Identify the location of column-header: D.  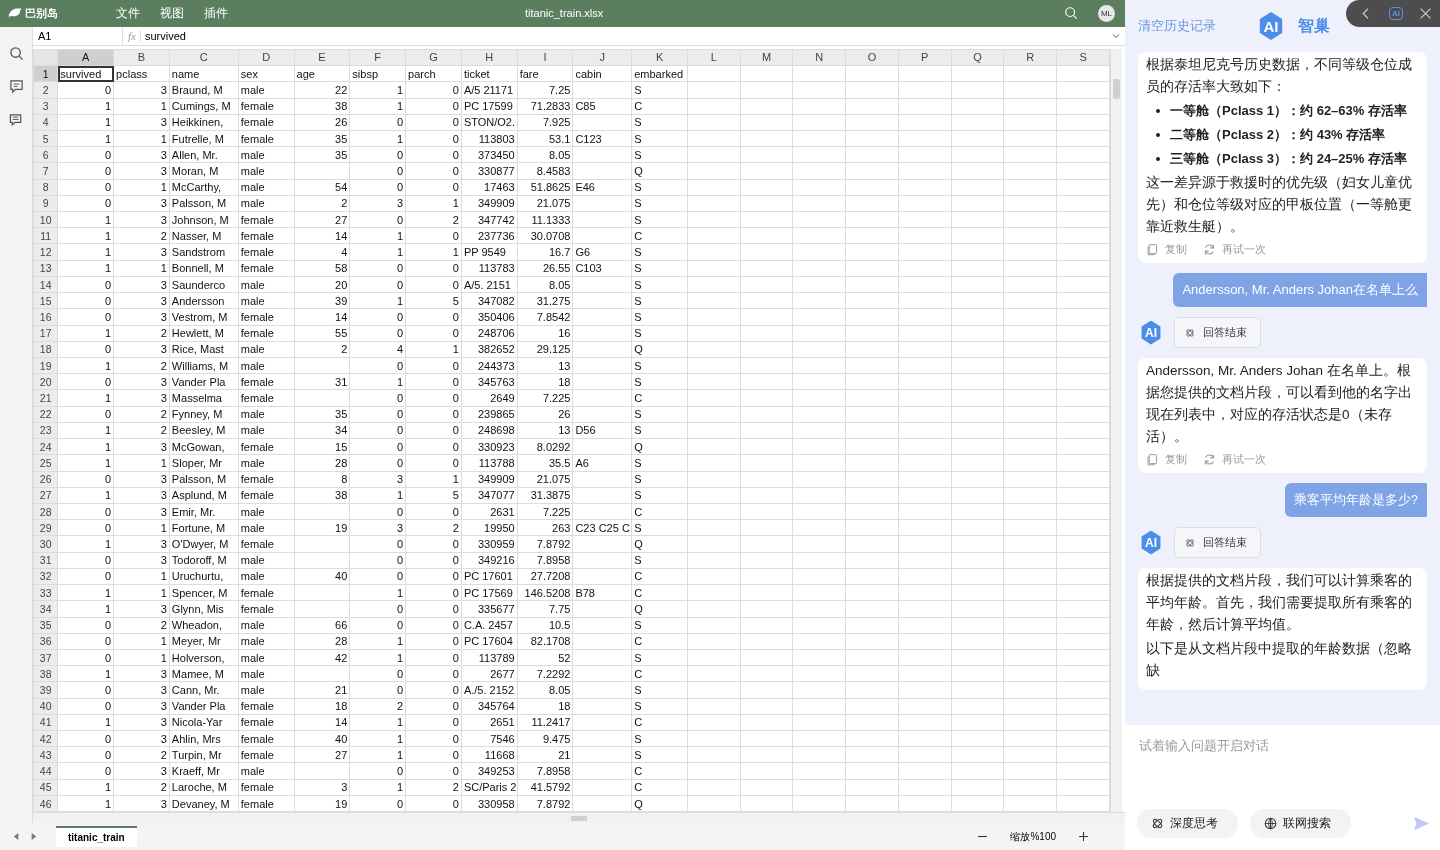
(266, 57).